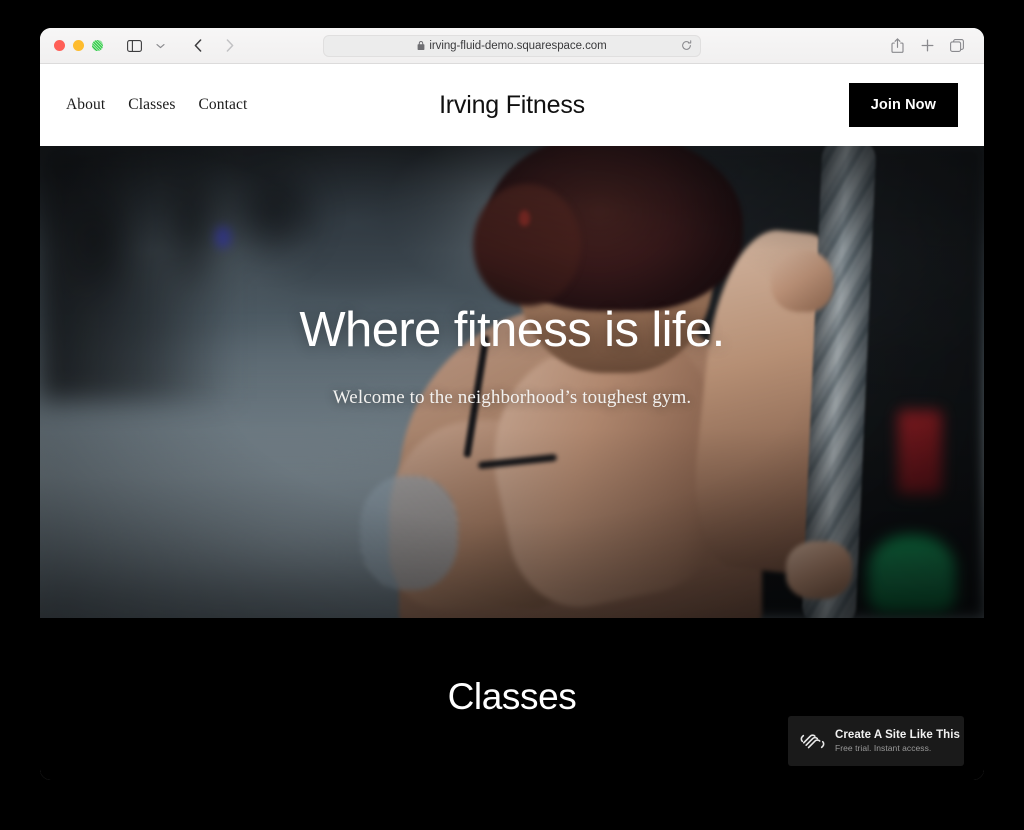 This screenshot has height=830, width=1024. Describe the element at coordinates (897, 735) in the screenshot. I see `squarespace-promo-headline: Create A Site Like This` at that location.